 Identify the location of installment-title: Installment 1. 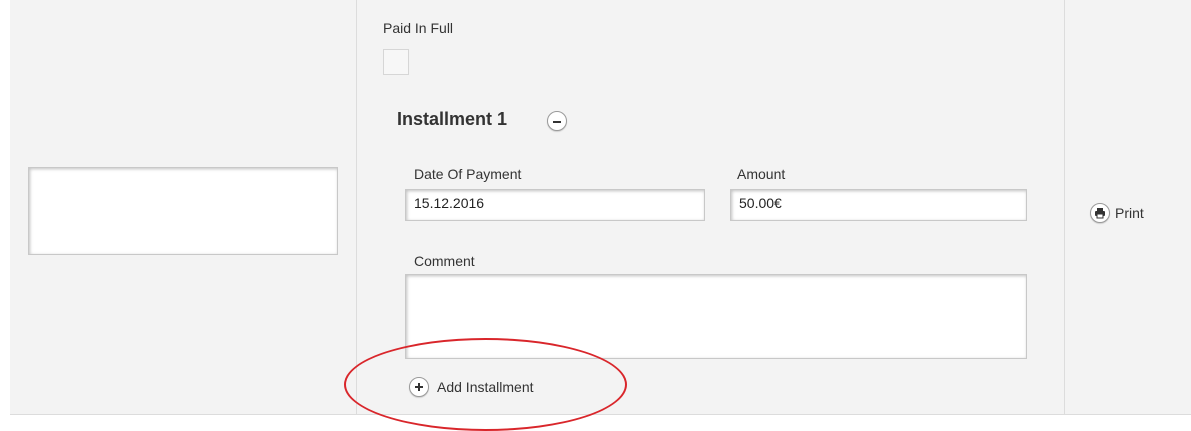
(452, 119).